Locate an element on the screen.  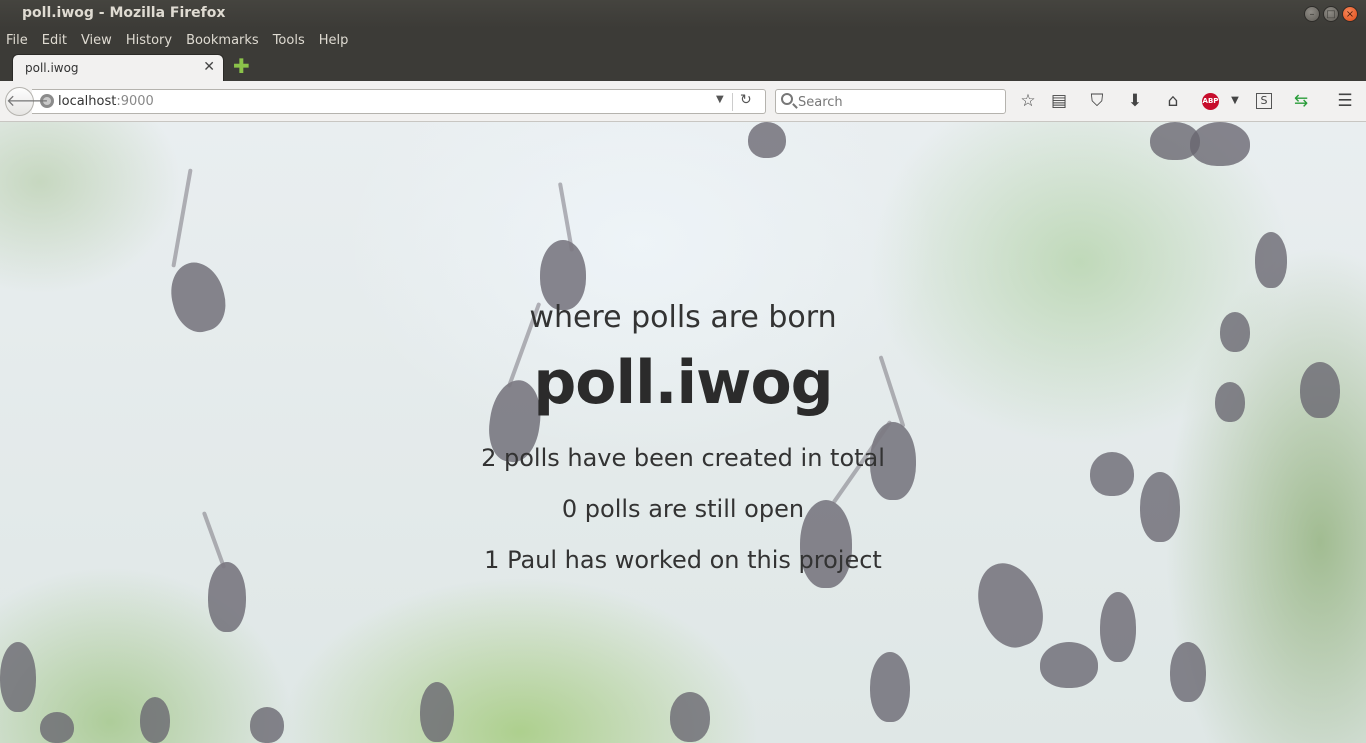
url-bar: localhost:9000 ▼ ↻ is located at coordinates (399, 101).